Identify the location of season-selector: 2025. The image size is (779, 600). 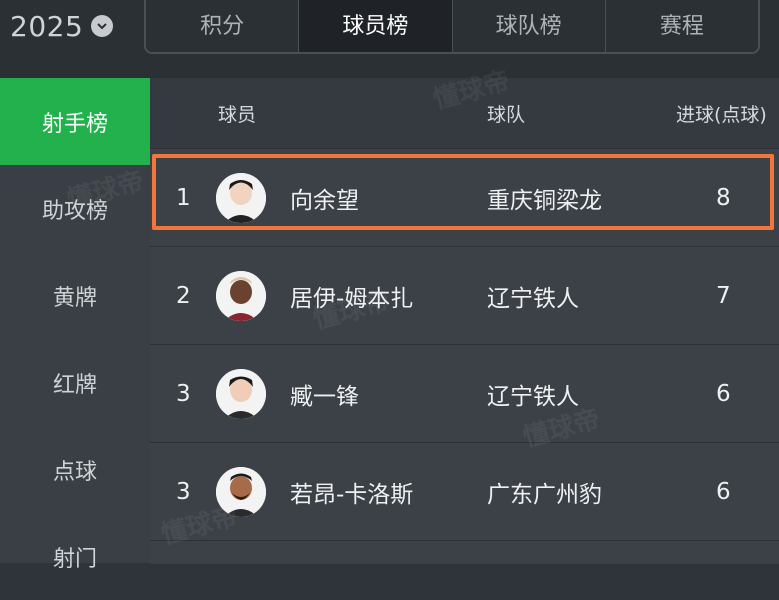
(62, 26).